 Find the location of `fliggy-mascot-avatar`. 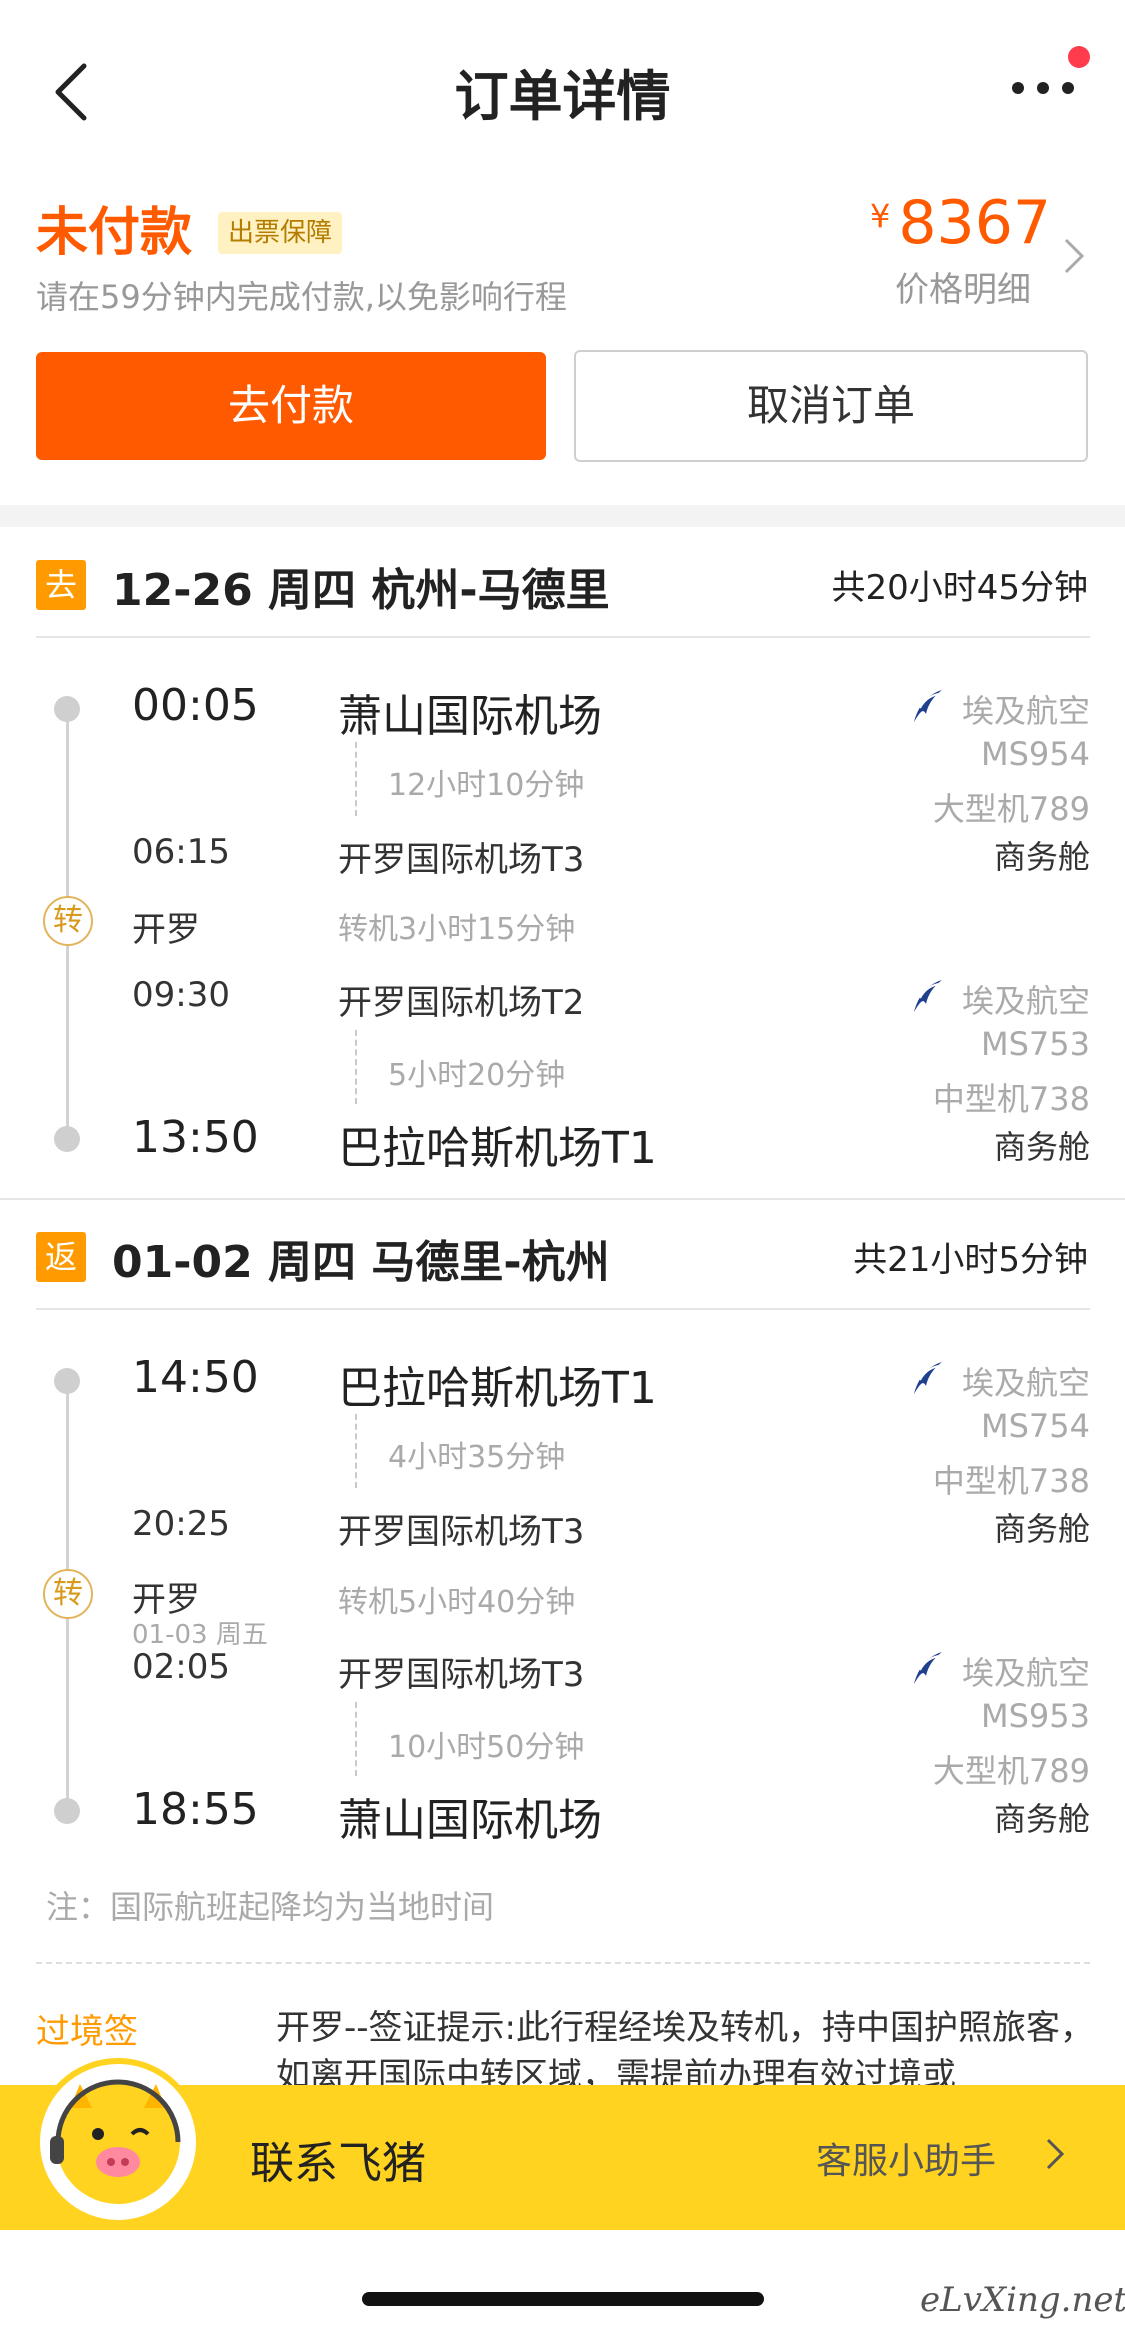

fliggy-mascot-avatar is located at coordinates (118, 2142).